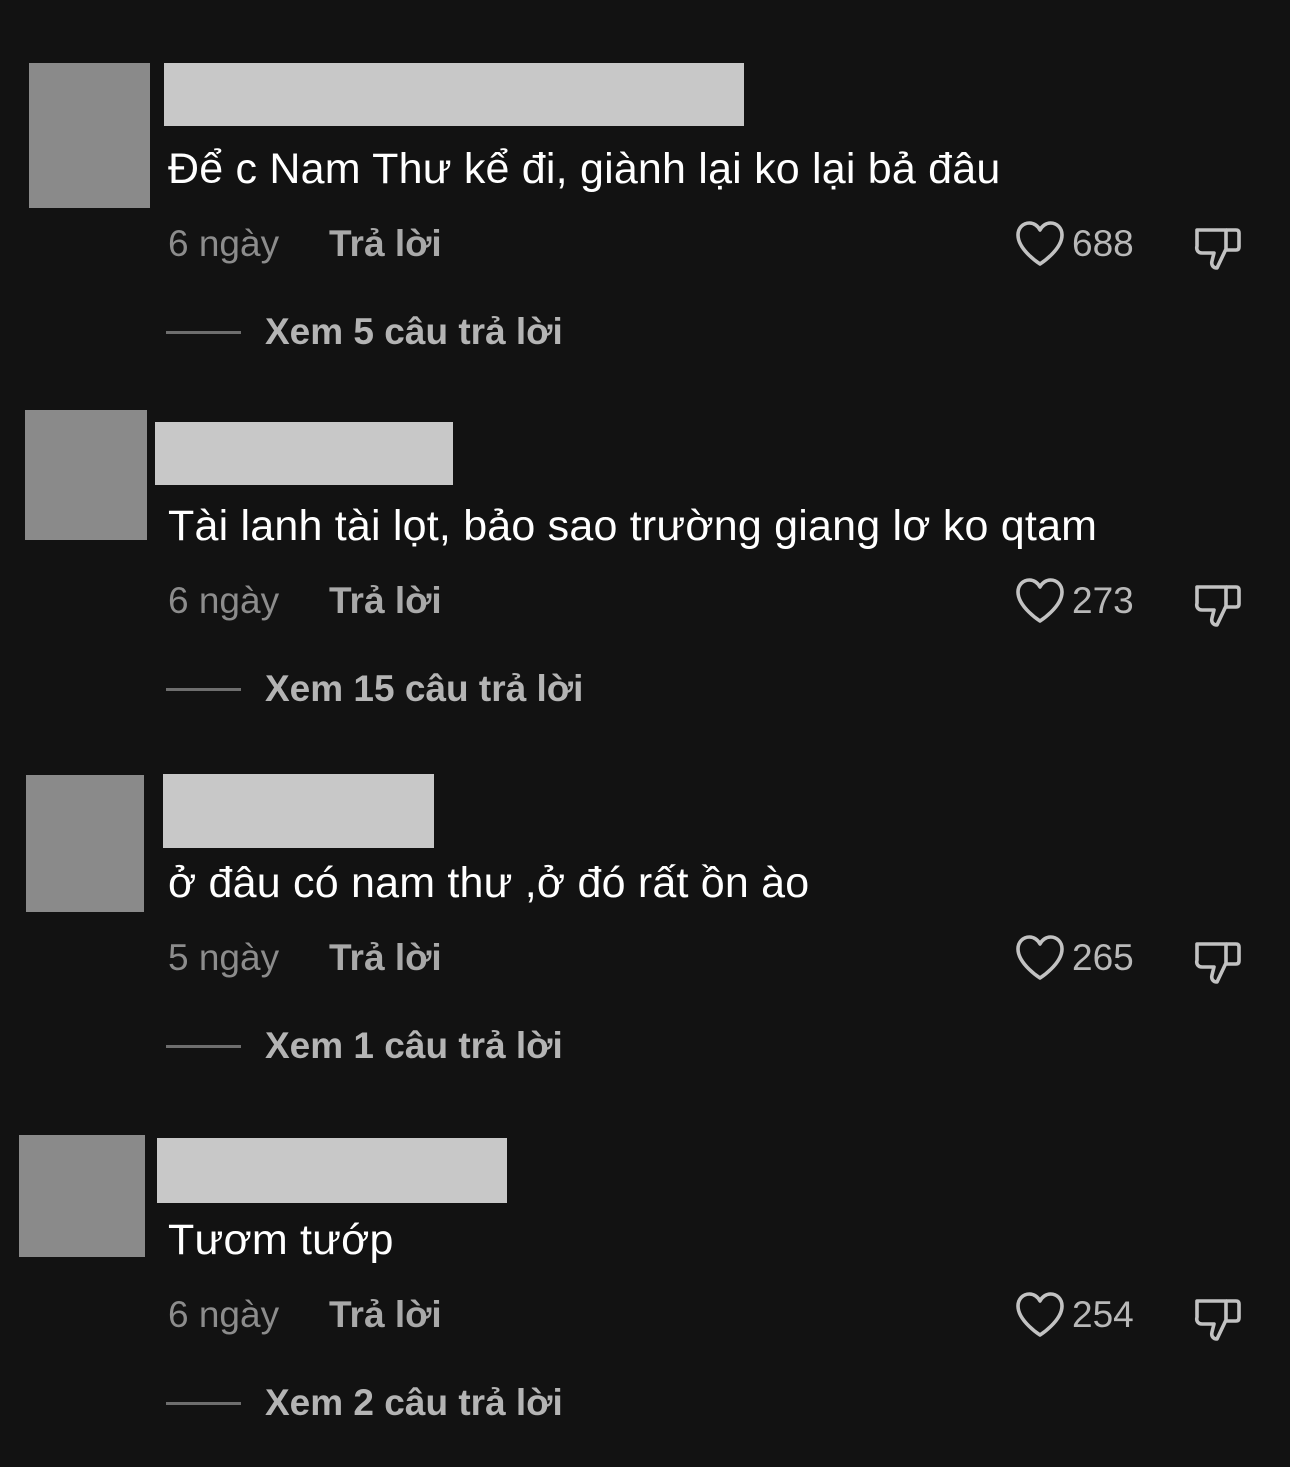 The width and height of the screenshot is (1290, 1467). What do you see at coordinates (723, 245) in the screenshot?
I see `comment-meta: 6 ngày Trả lời 688` at bounding box center [723, 245].